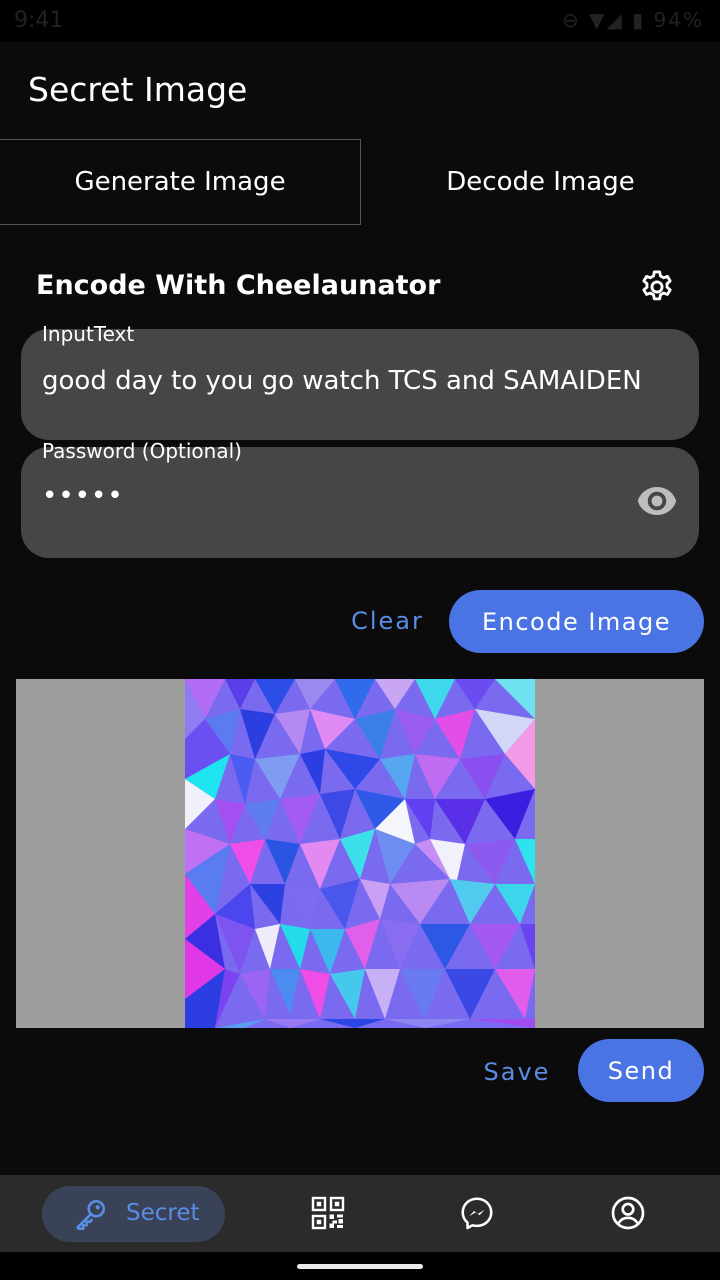 This screenshot has width=720, height=1280. What do you see at coordinates (576, 621) in the screenshot?
I see `encode-image-button: Encode Image` at bounding box center [576, 621].